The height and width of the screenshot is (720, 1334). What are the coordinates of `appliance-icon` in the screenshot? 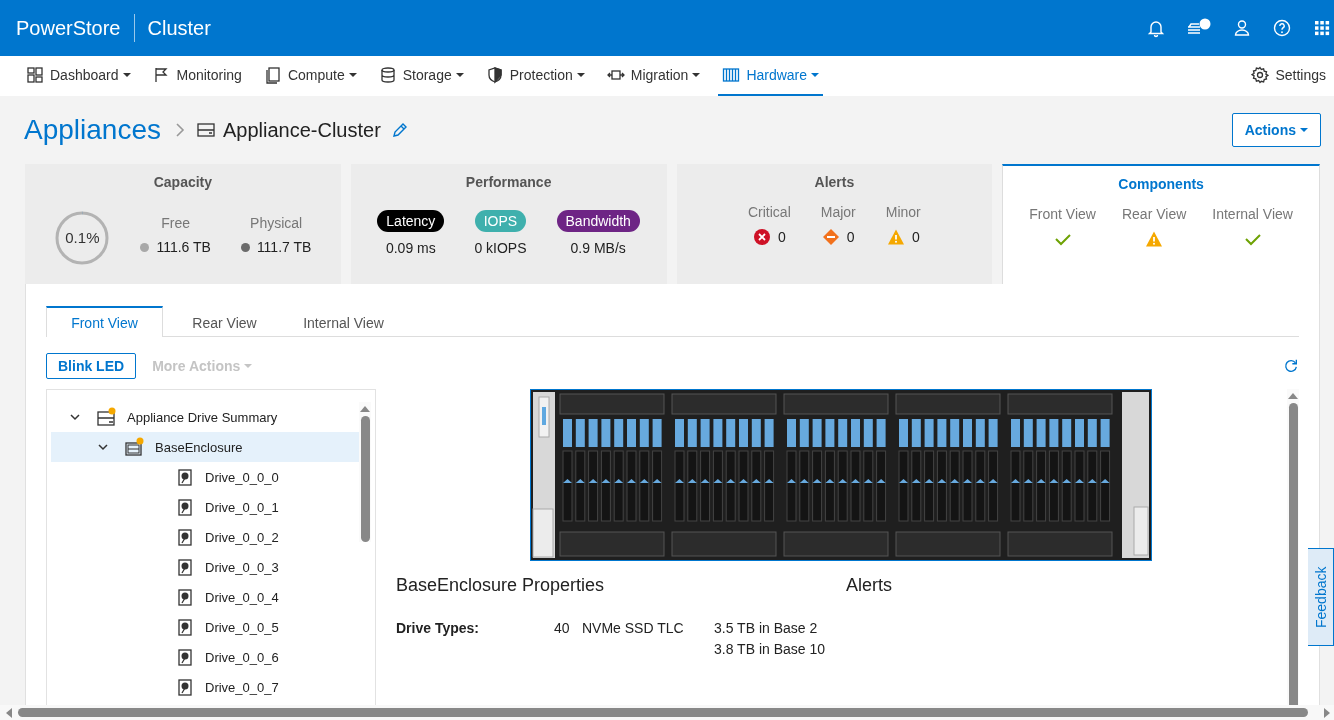 It's located at (206, 130).